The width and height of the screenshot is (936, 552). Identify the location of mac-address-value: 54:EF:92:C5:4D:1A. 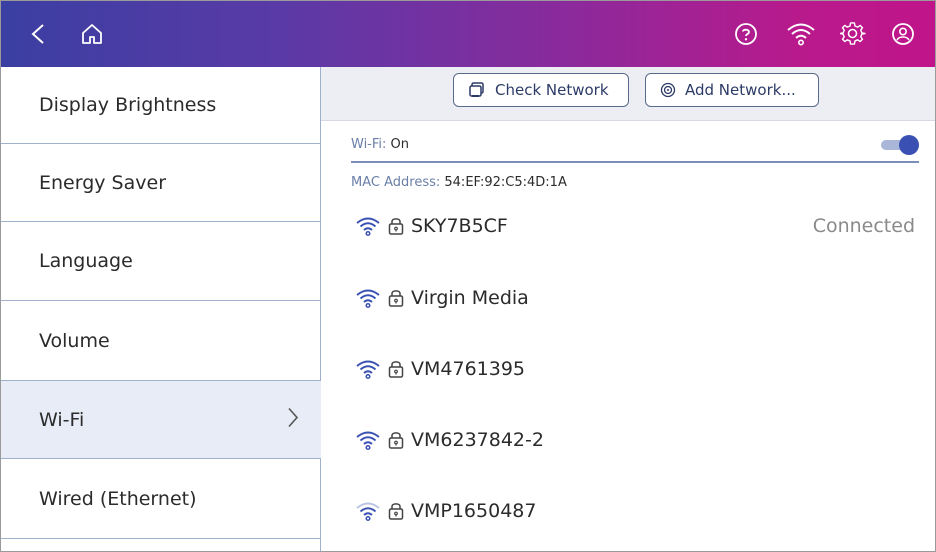
(505, 182).